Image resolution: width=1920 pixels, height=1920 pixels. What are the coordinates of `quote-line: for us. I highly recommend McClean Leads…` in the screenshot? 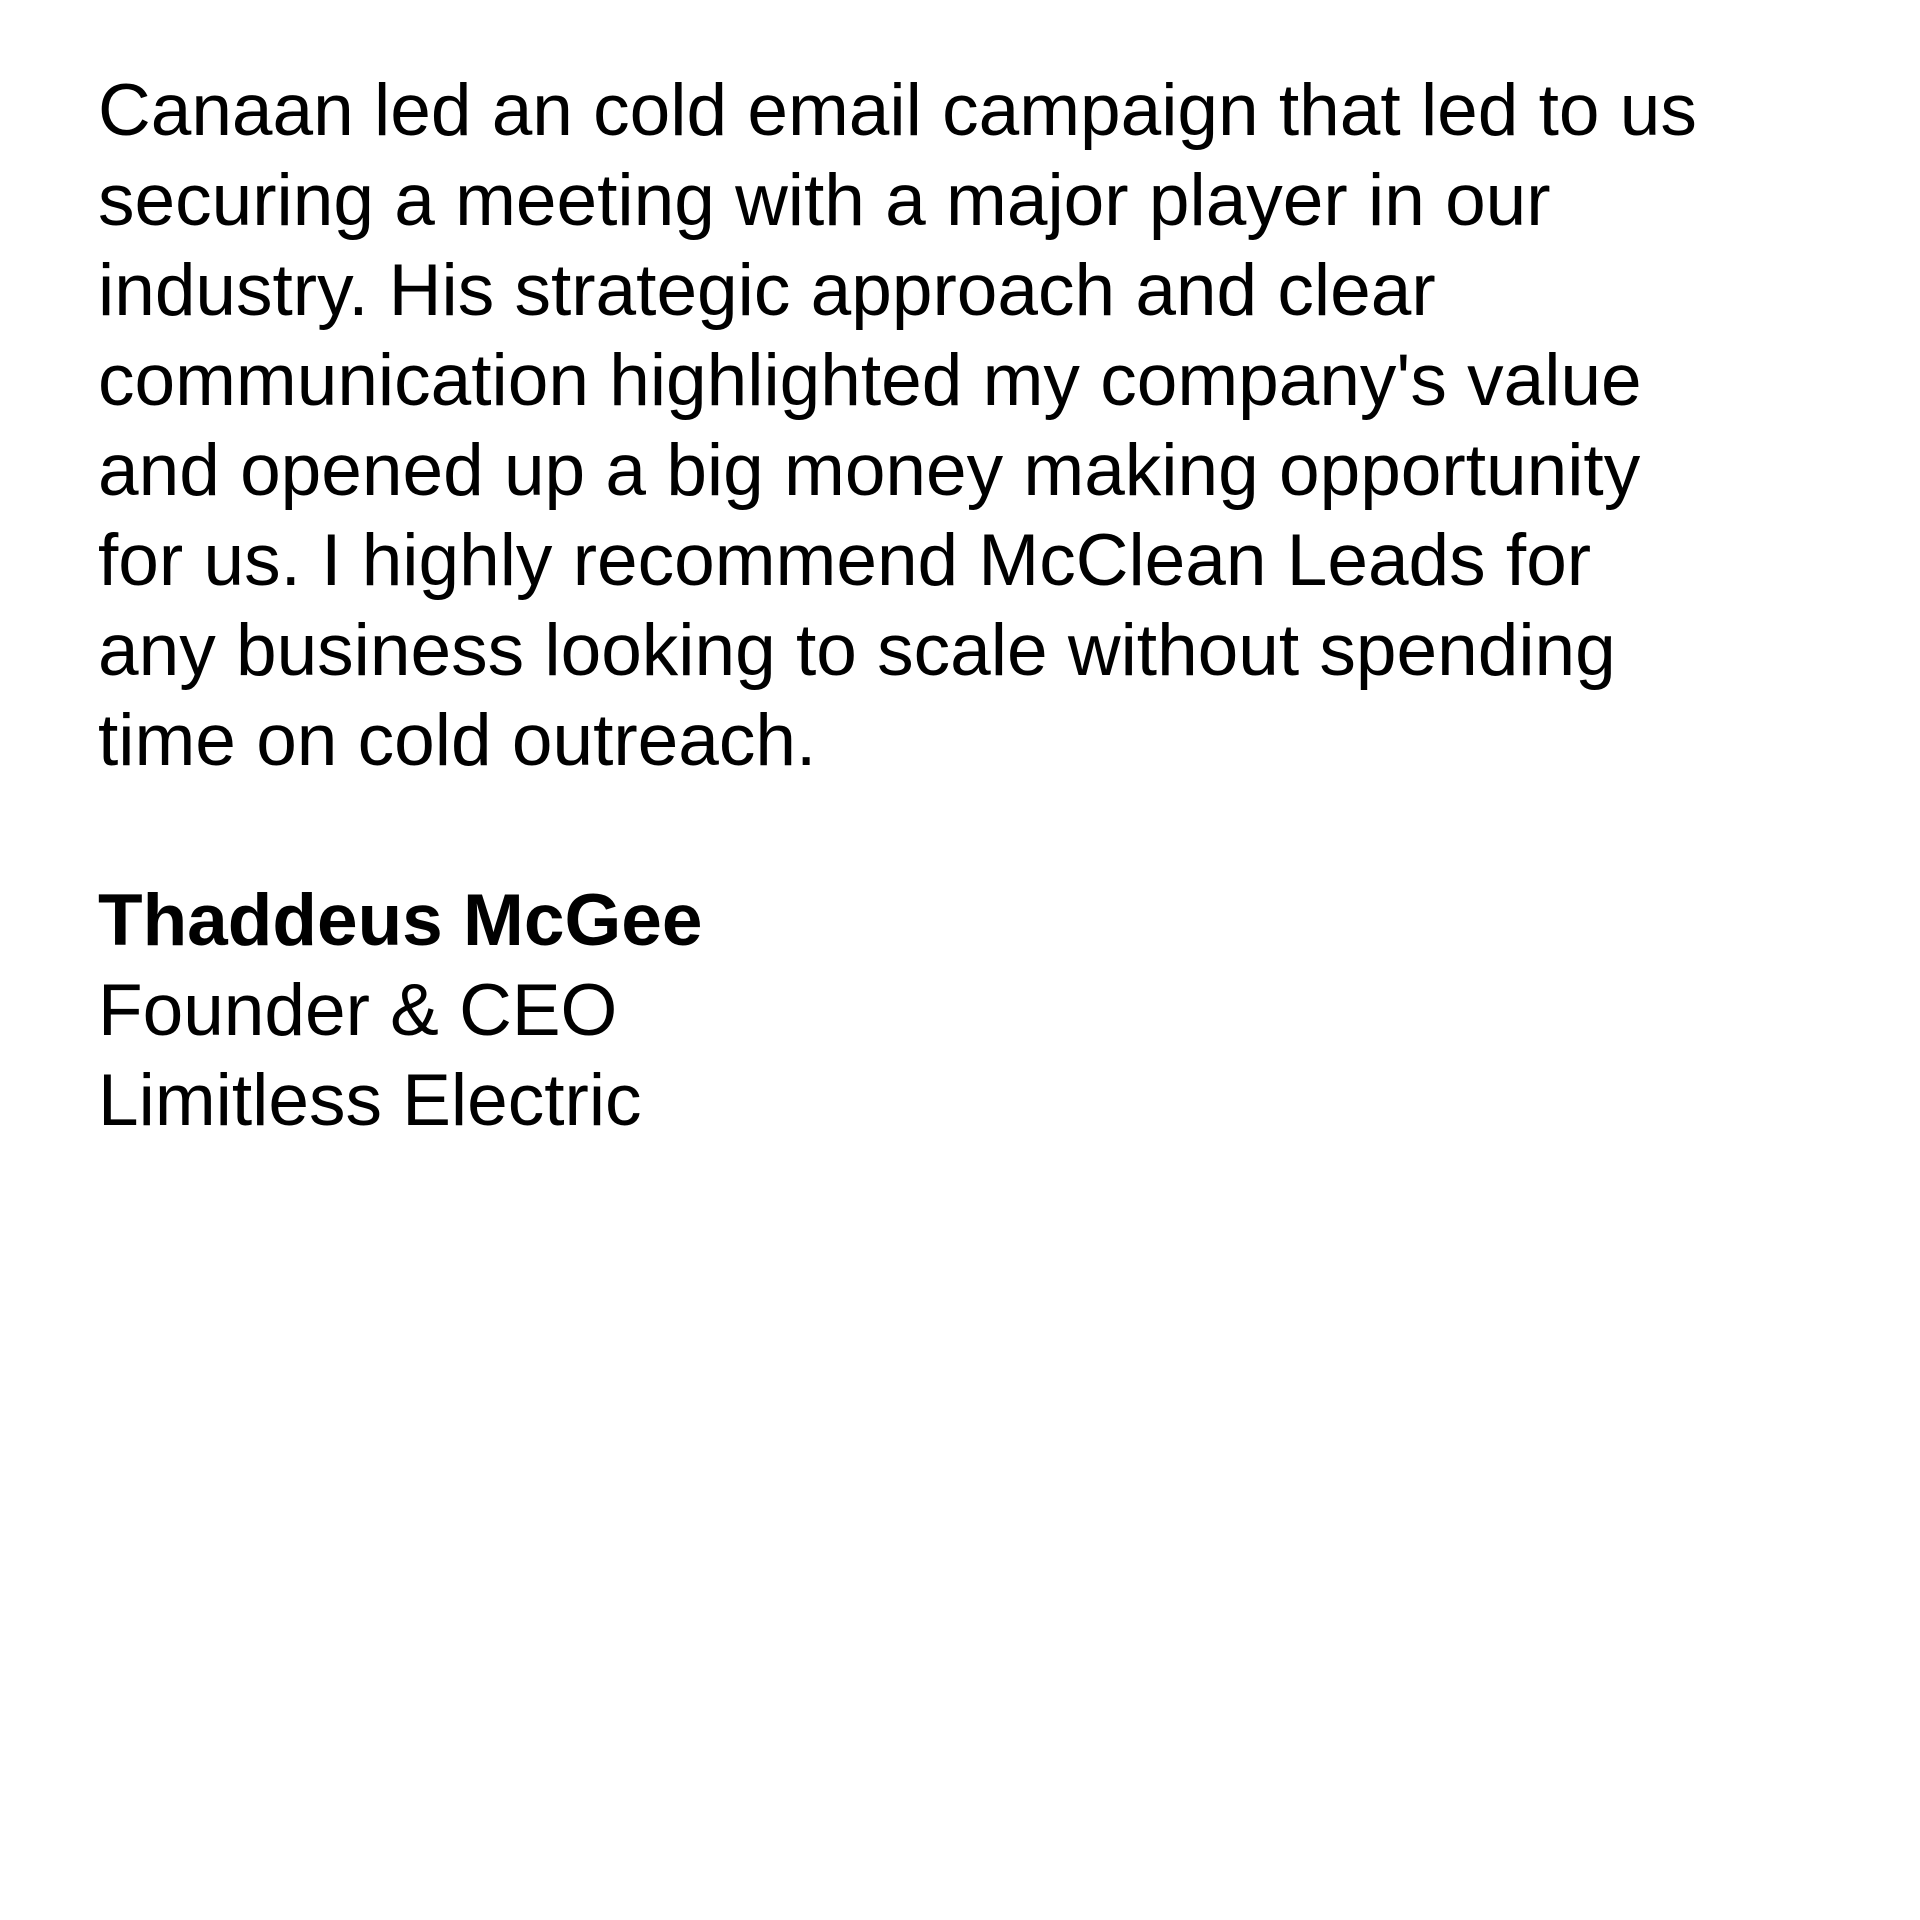 It's located at (845, 560).